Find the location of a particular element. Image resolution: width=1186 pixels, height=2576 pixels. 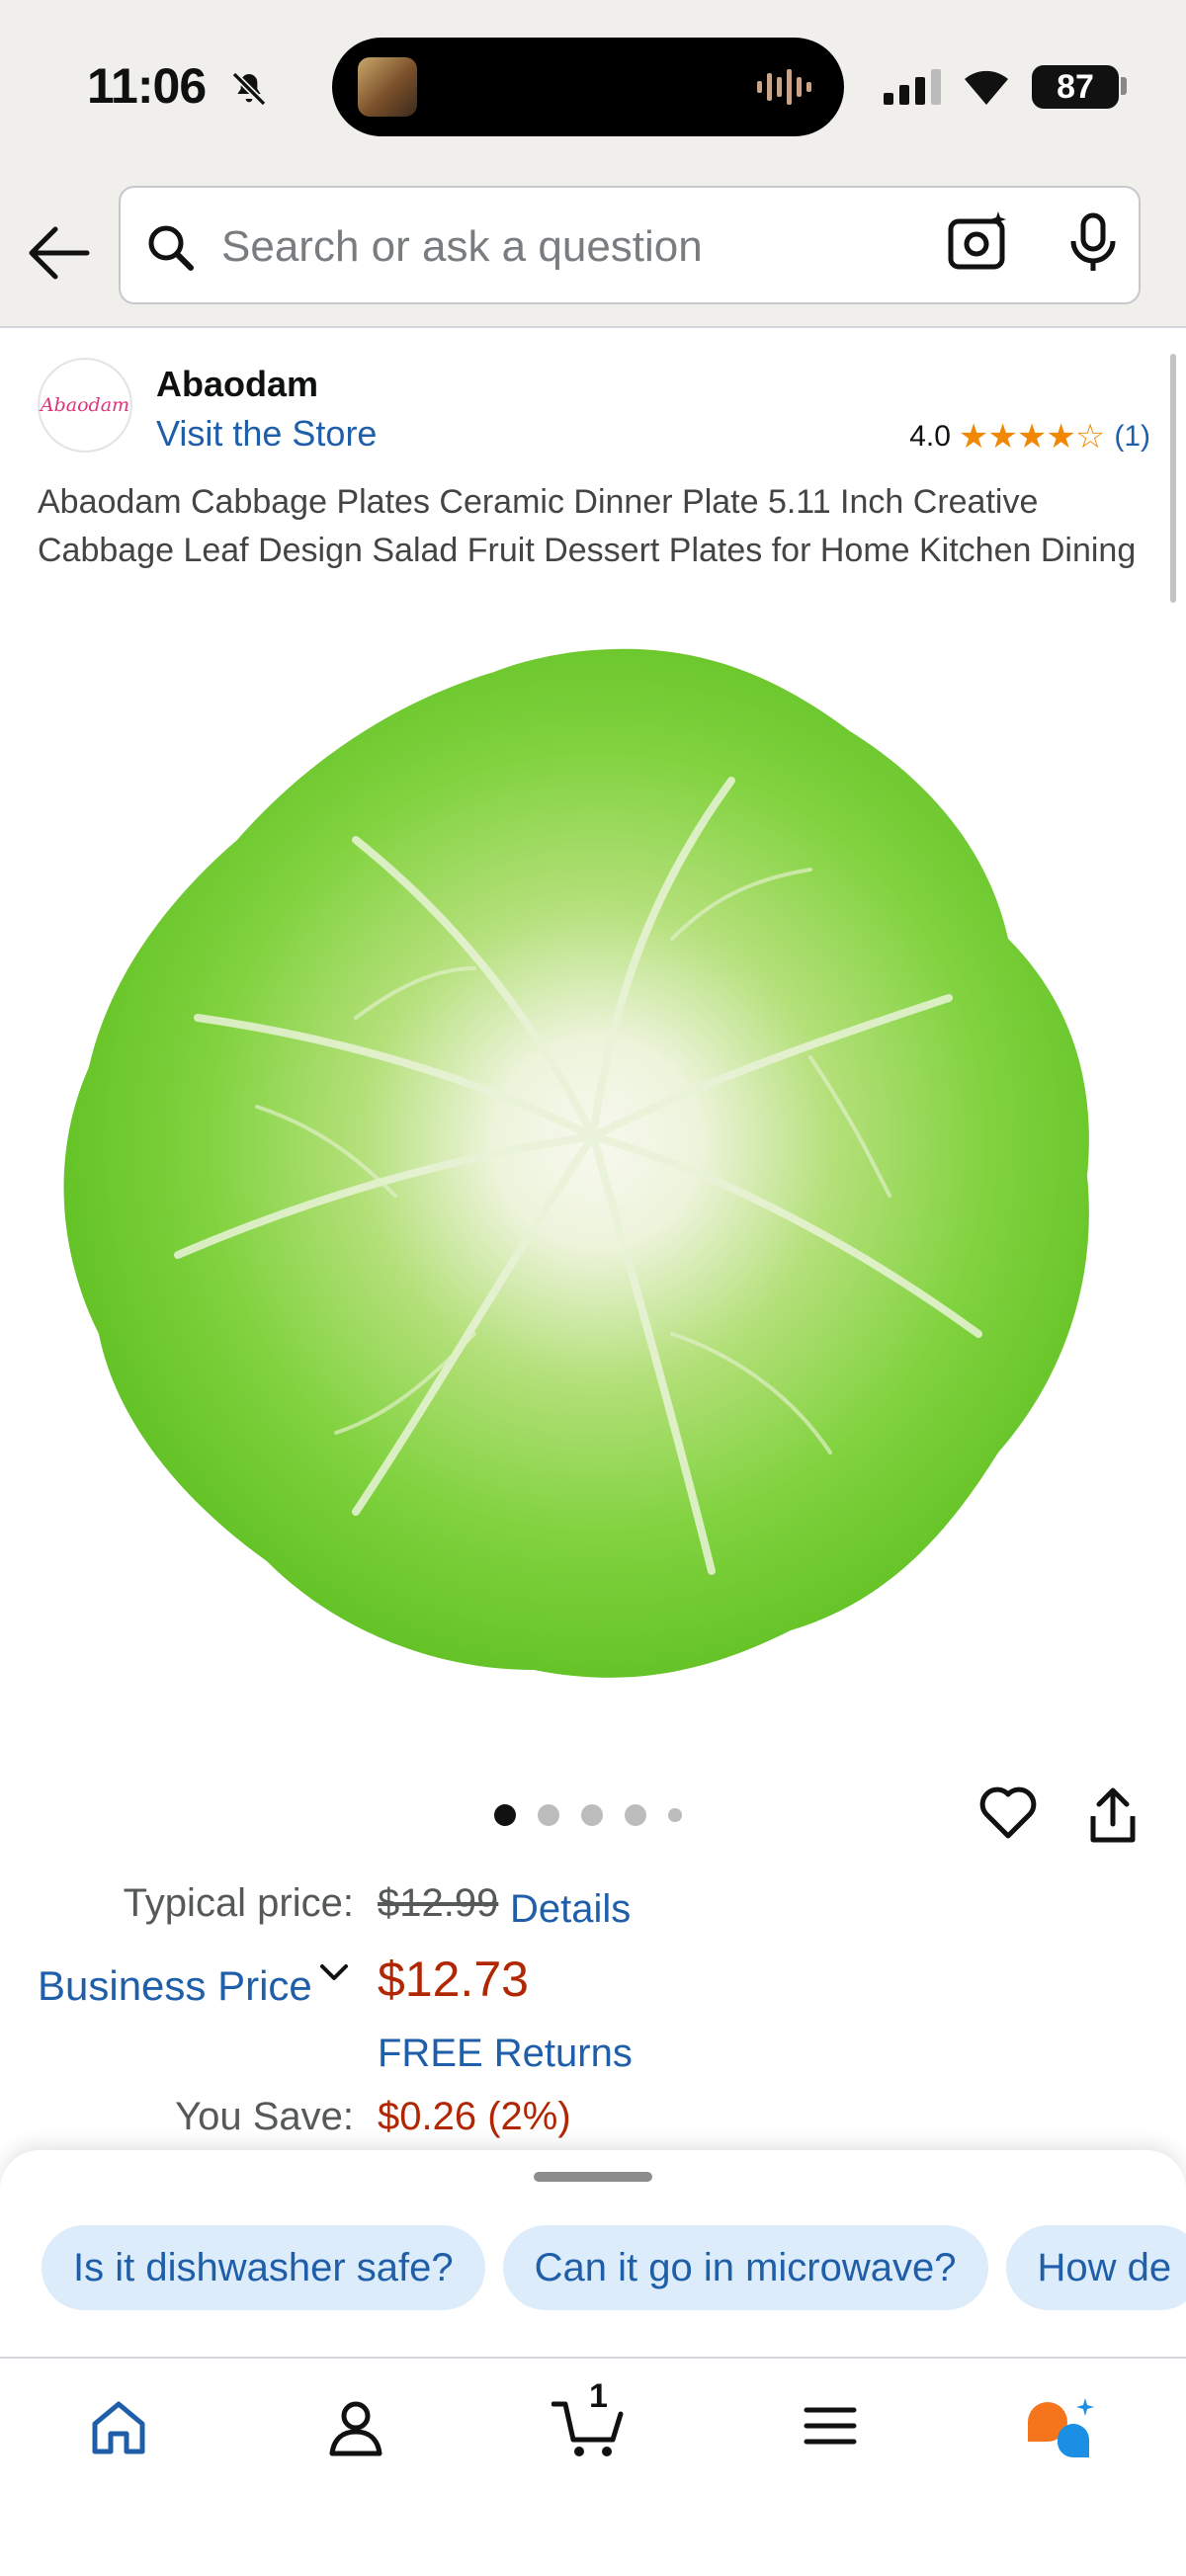

search-bar is located at coordinates (630, 245).